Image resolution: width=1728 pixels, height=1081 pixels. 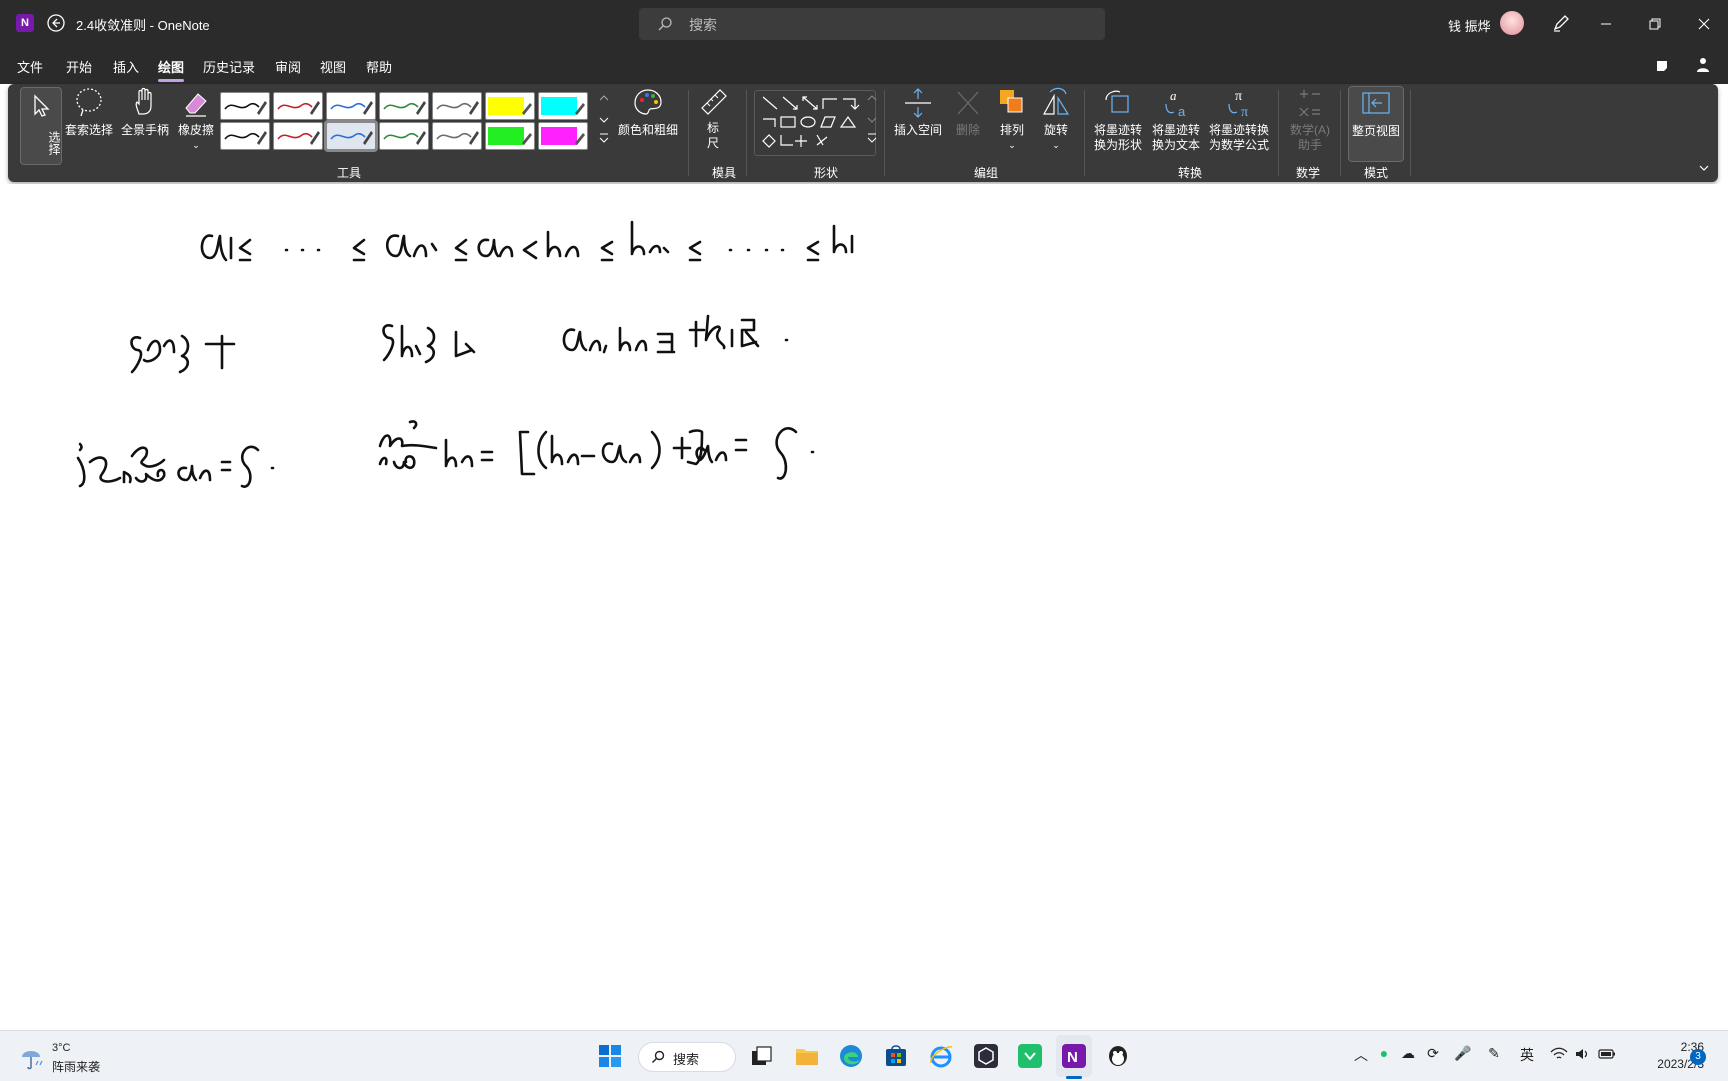 I want to click on avatar, so click(x=1512, y=23).